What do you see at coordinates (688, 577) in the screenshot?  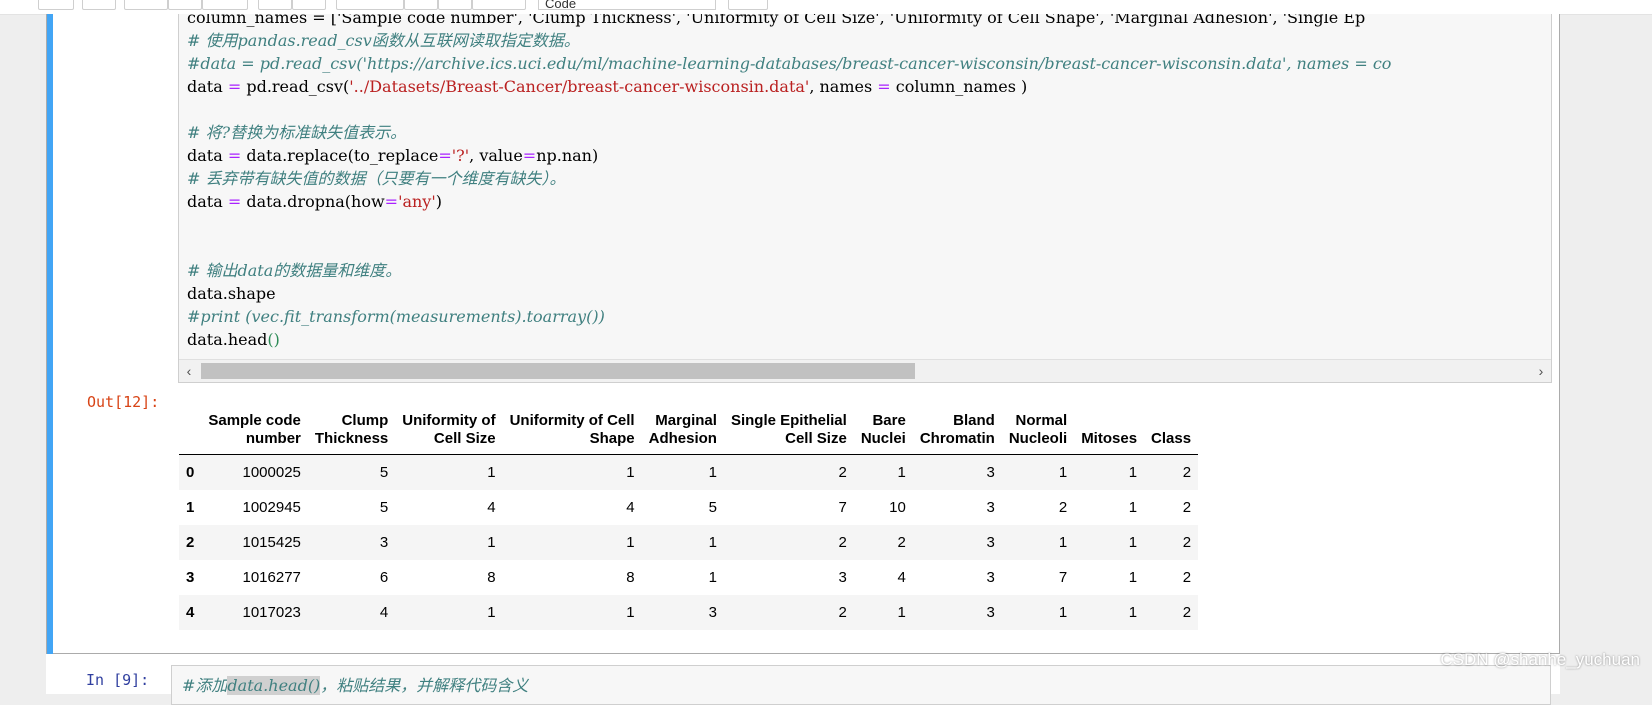 I see `table-row: 3 1016277 6 8 8 1 3 4 3 7 1 2` at bounding box center [688, 577].